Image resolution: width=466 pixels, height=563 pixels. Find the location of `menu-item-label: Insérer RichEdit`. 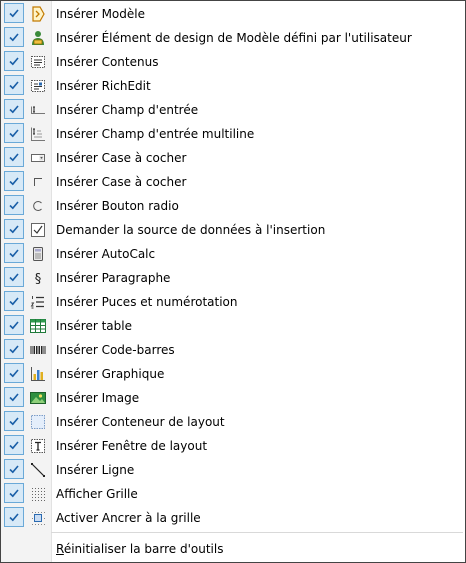

menu-item-label: Insérer RichEdit is located at coordinates (103, 86).